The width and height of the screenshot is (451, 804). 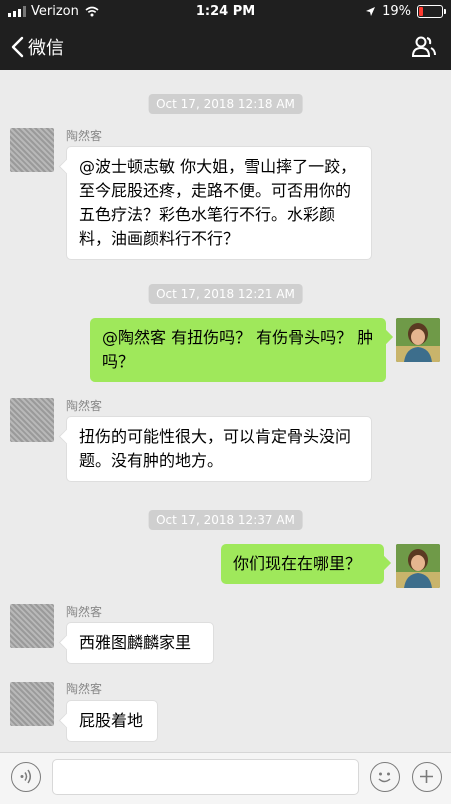 I want to click on emoji-button, so click(x=385, y=777).